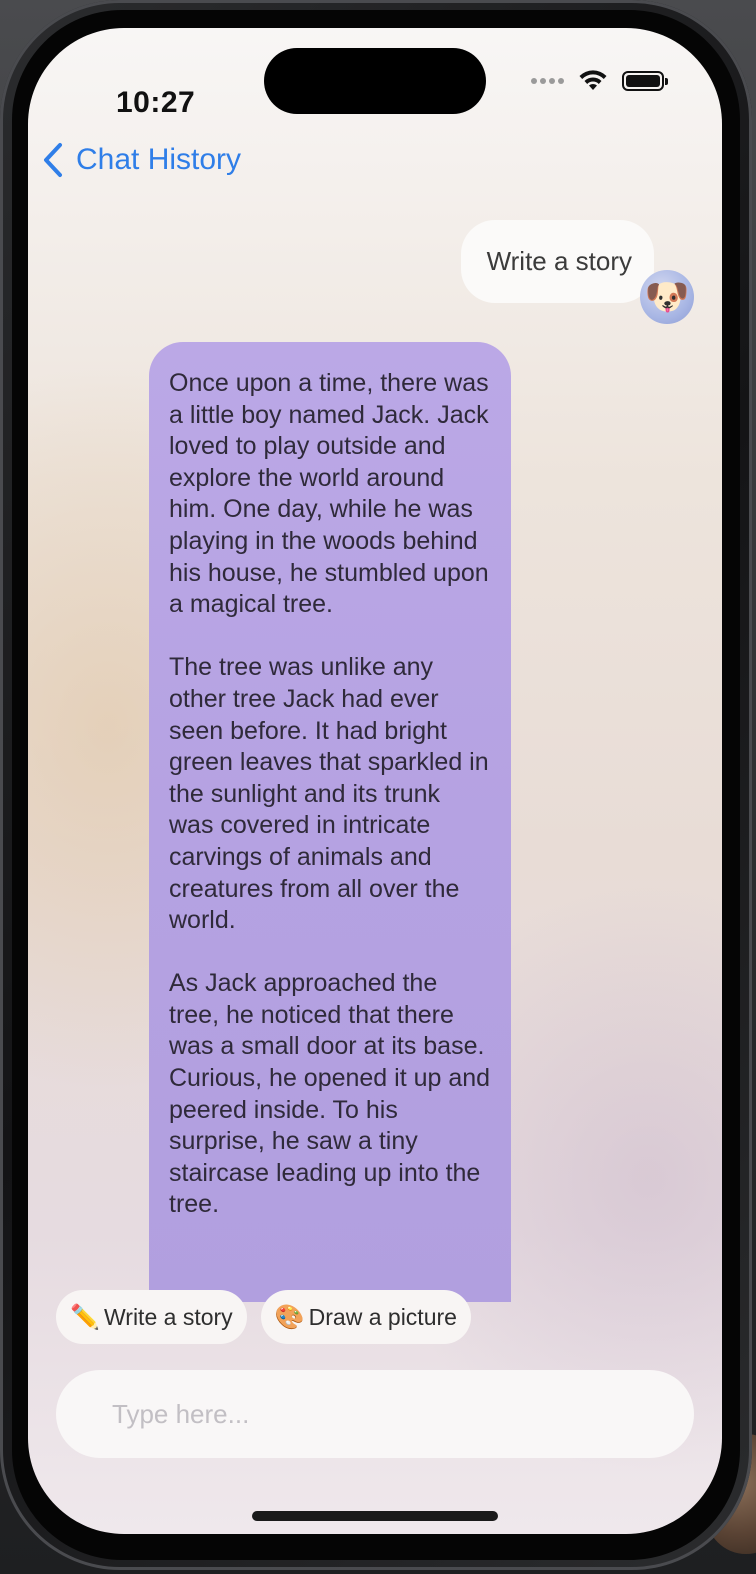 The image size is (756, 1574). What do you see at coordinates (156, 102) in the screenshot?
I see `status-time: 10:27` at bounding box center [156, 102].